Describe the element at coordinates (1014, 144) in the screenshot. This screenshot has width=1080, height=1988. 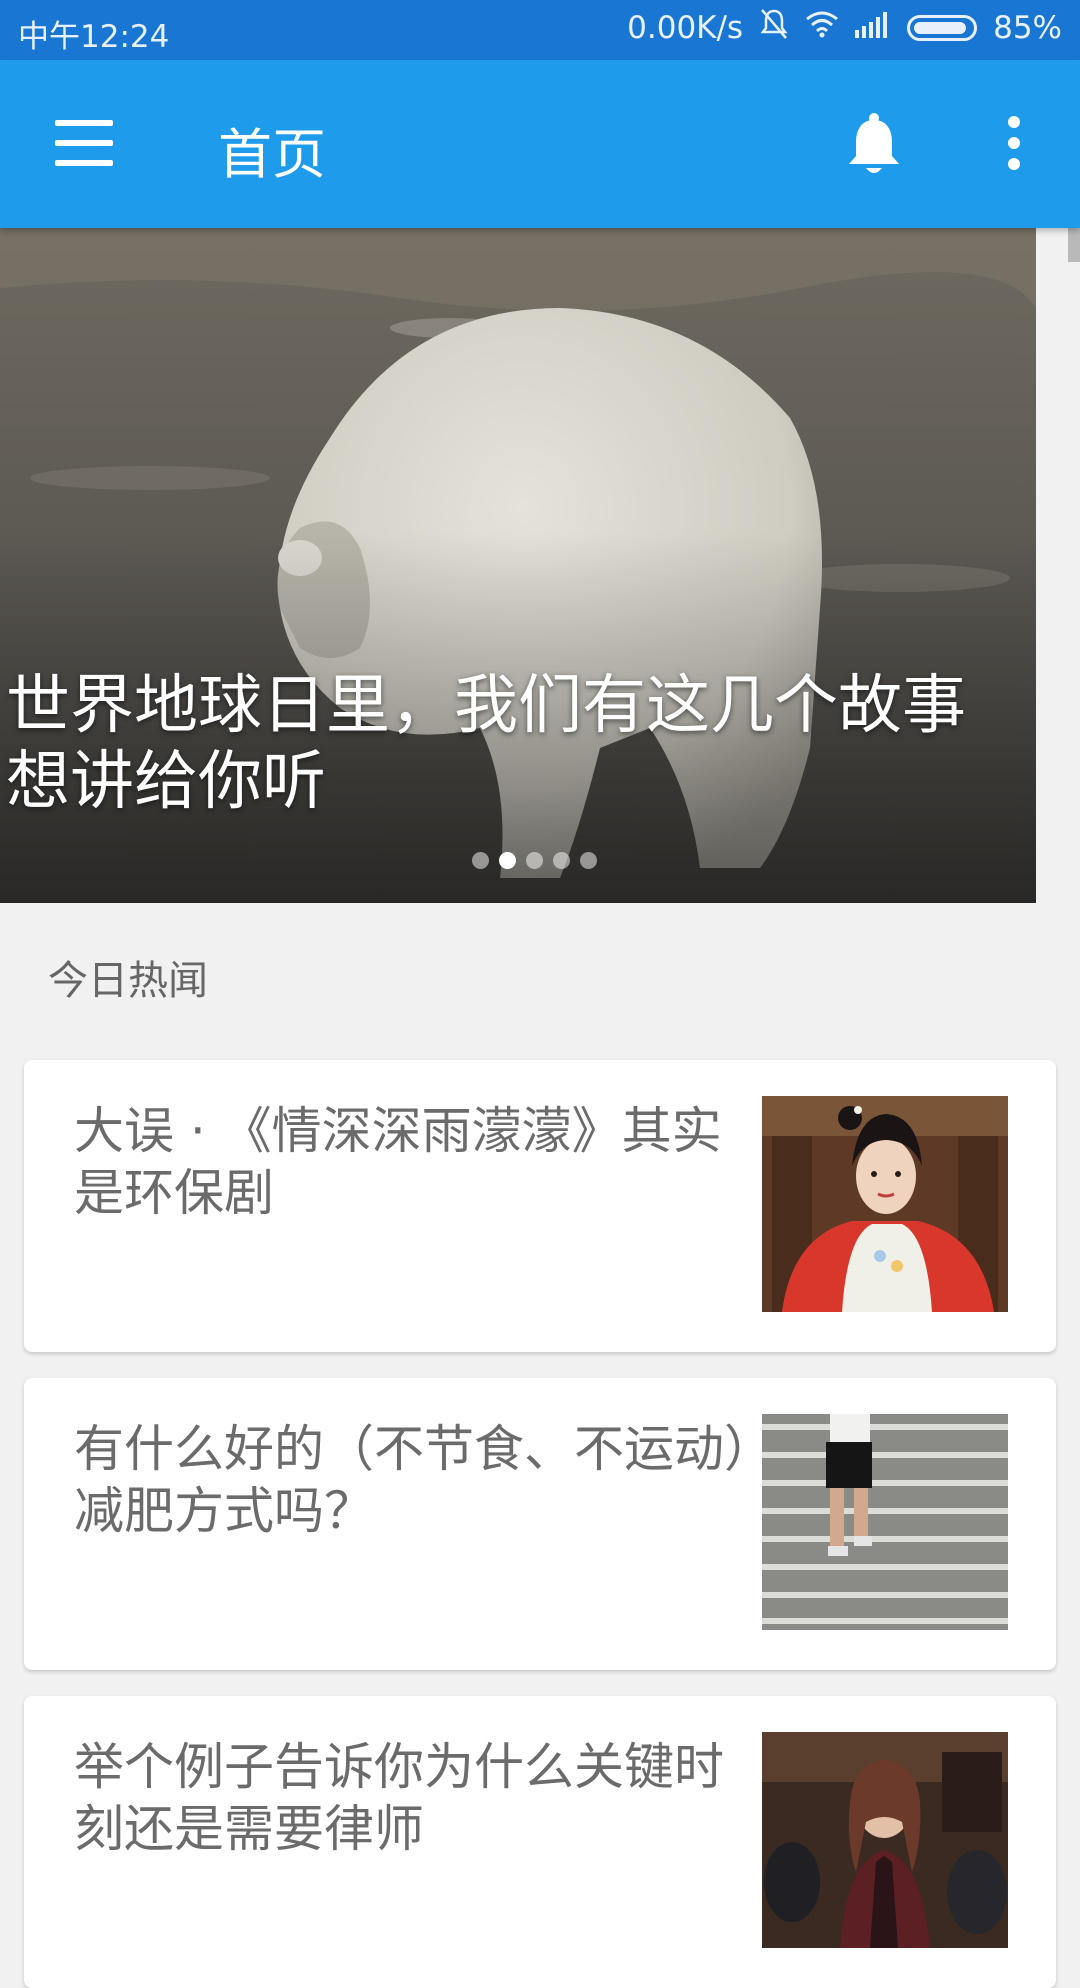
I see `overflow-menu-icon` at that location.